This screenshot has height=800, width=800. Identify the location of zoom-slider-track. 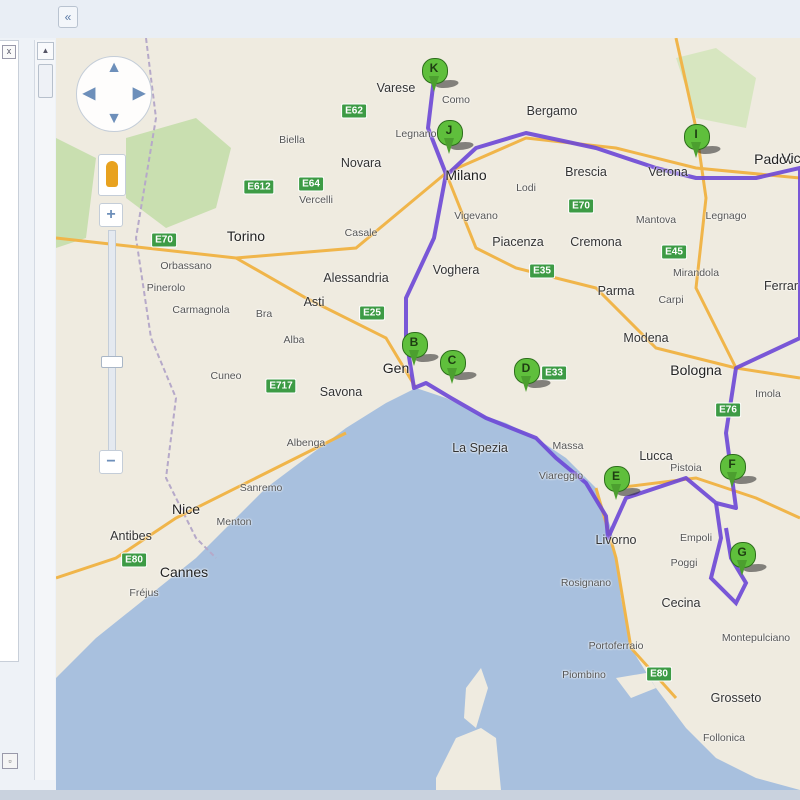
(112, 342).